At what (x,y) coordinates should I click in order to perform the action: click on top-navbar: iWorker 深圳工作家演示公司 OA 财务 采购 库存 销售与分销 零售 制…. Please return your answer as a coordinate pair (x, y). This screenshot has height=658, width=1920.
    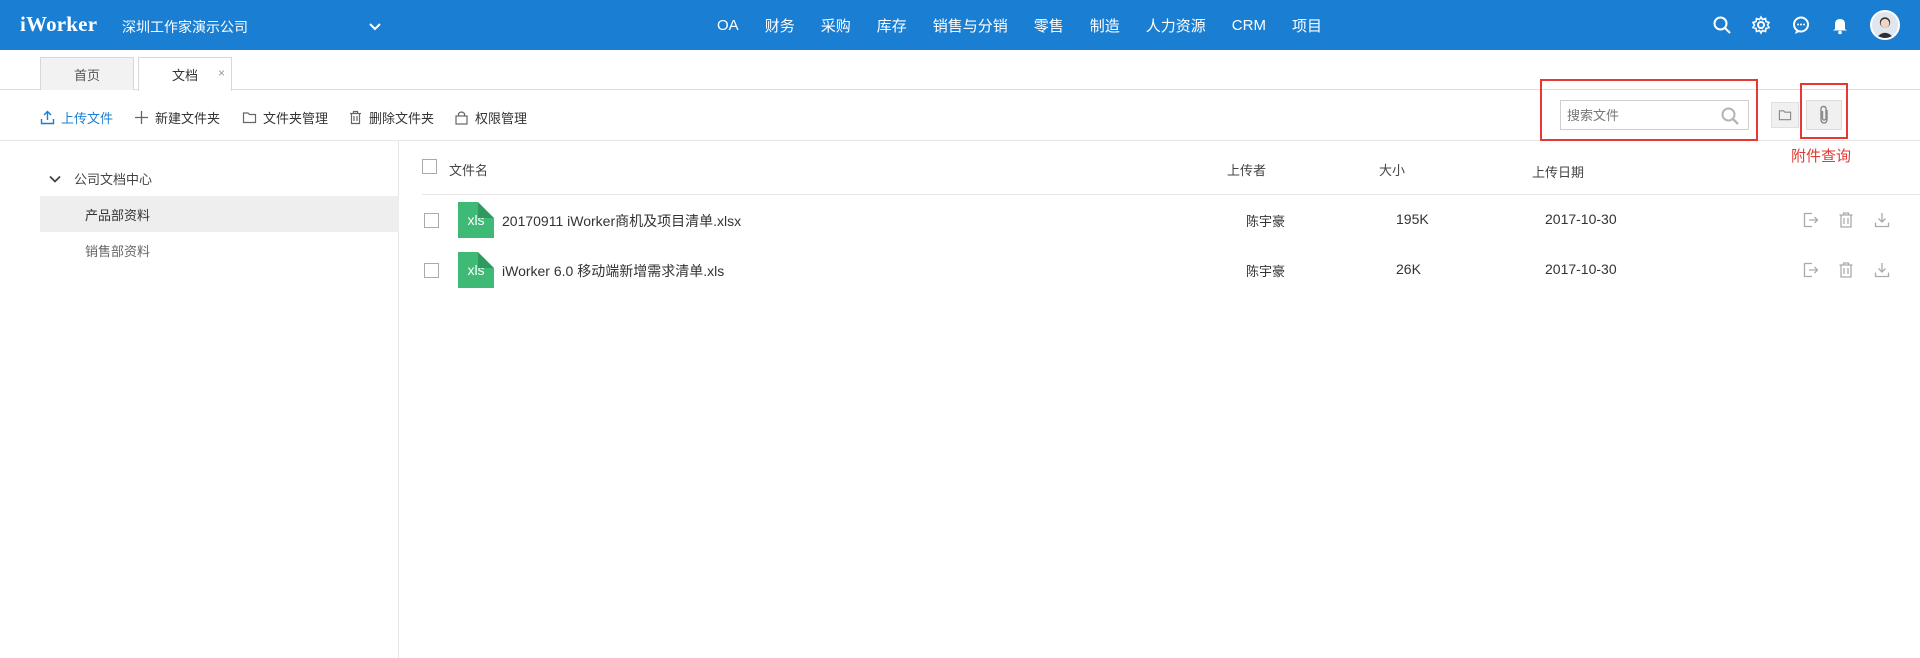
    Looking at the image, I should click on (960, 25).